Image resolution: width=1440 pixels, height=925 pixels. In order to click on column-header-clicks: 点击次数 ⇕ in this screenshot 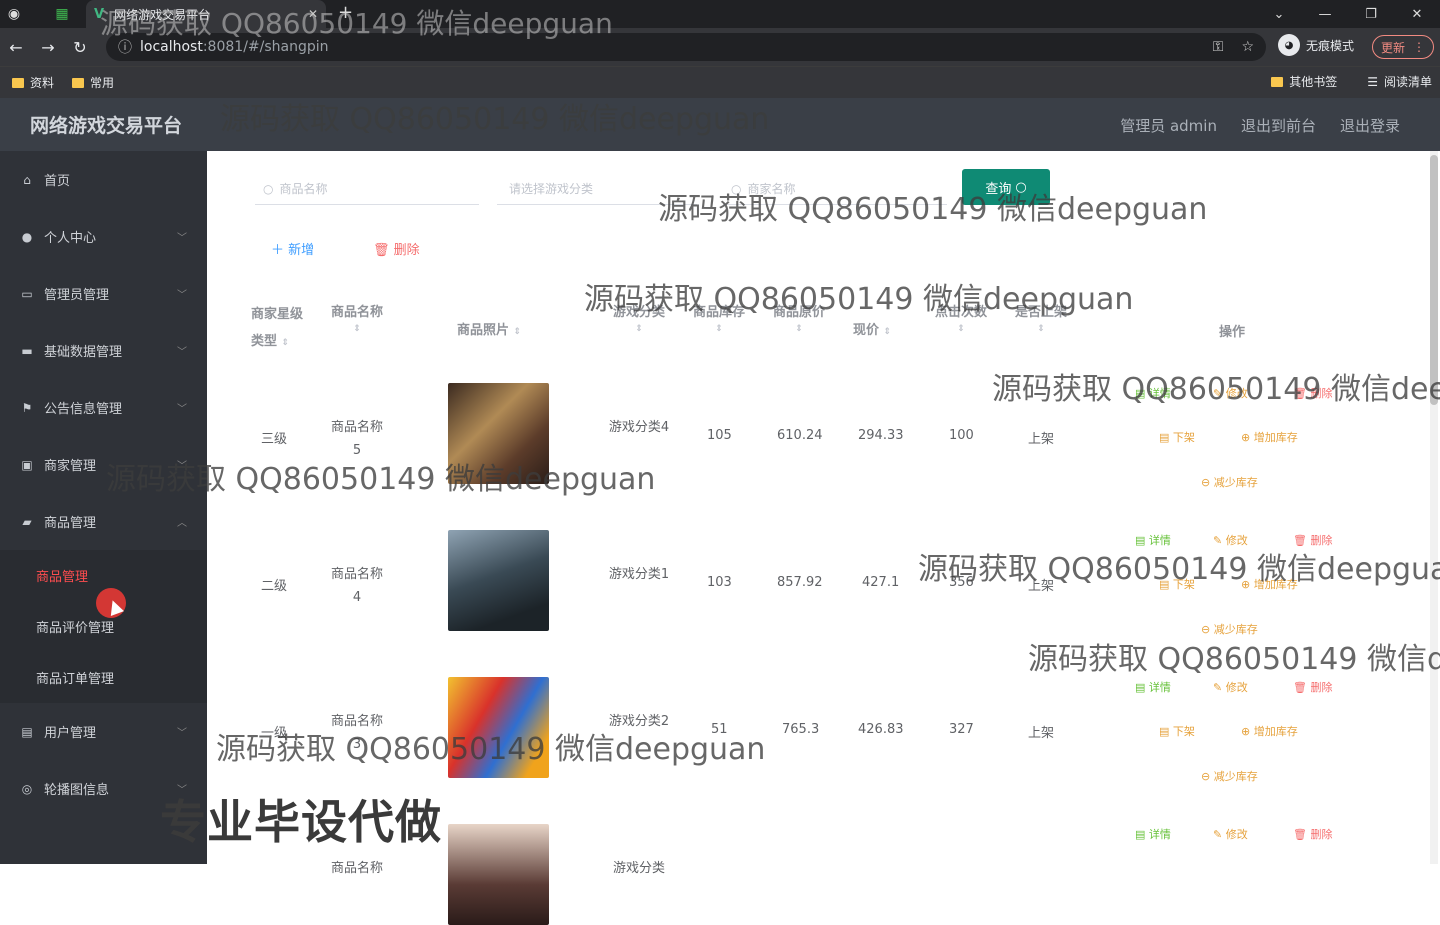, I will do `click(961, 318)`.